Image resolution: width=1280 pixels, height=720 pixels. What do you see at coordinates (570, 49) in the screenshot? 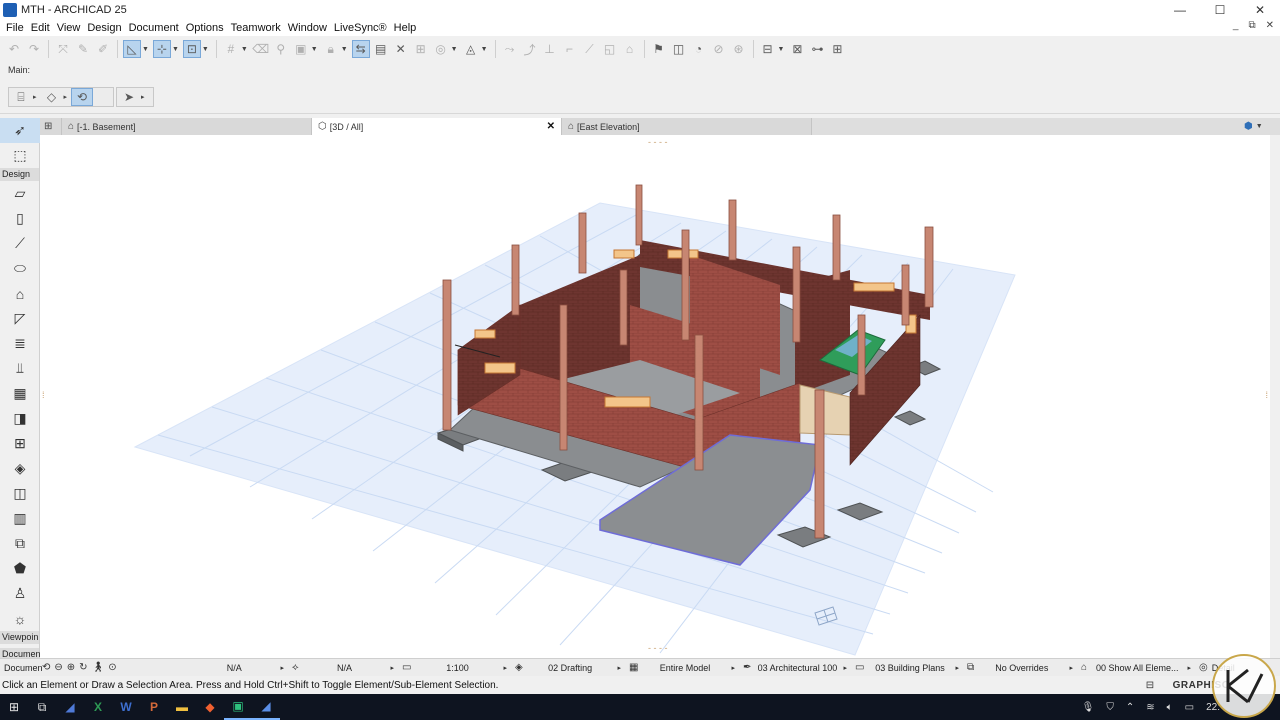
I see `edit-4-icon: ⌐` at bounding box center [570, 49].